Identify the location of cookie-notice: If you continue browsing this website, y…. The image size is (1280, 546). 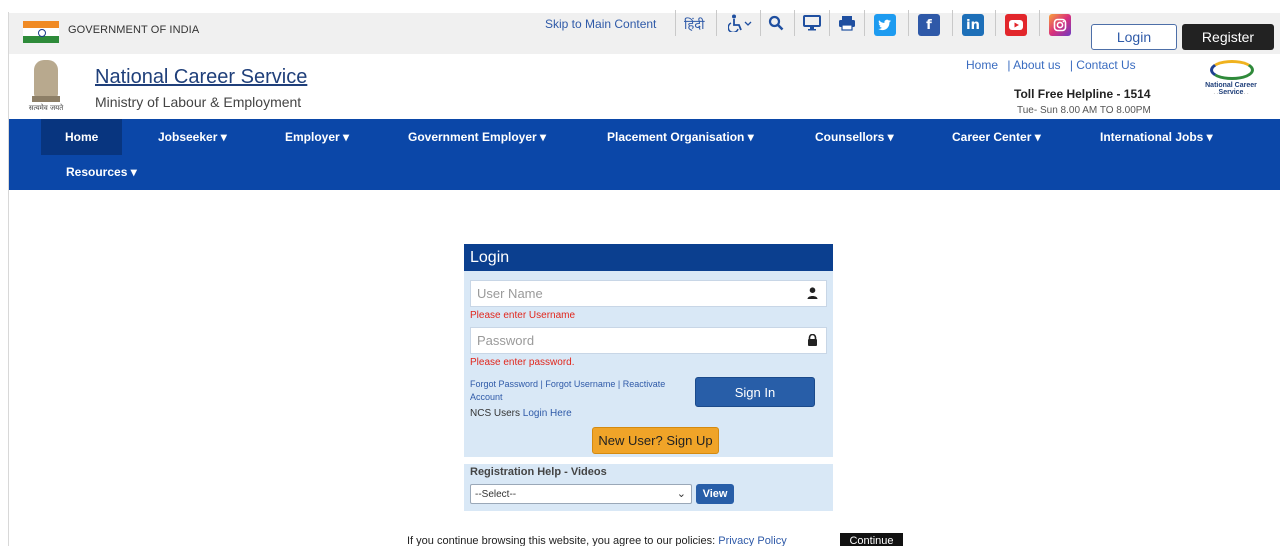
(597, 540).